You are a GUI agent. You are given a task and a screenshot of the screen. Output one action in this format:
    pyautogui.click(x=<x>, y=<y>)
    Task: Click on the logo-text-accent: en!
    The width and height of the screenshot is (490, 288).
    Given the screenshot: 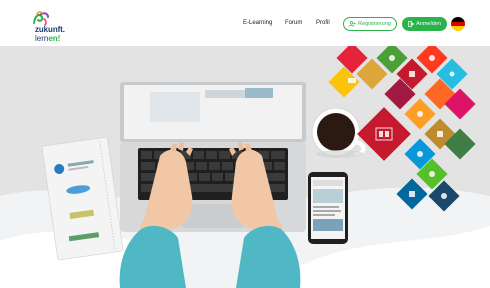 What is the action you would take?
    pyautogui.click(x=54, y=38)
    